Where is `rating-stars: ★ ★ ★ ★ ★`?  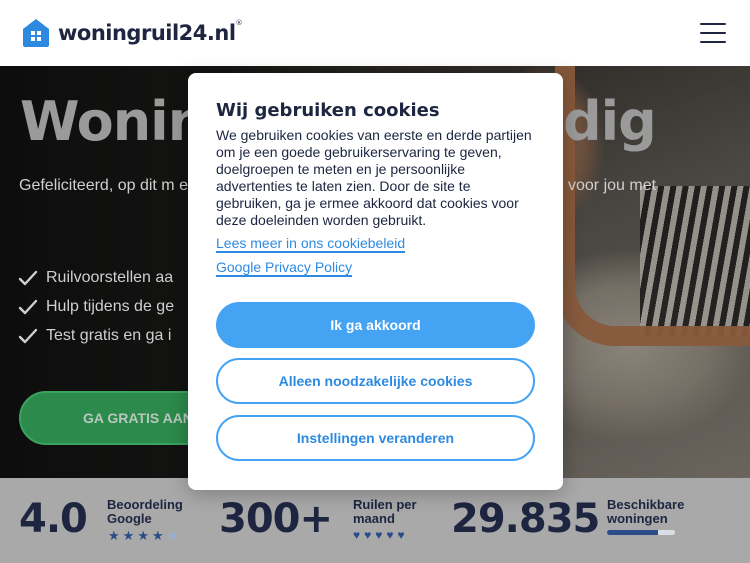 rating-stars: ★ ★ ★ ★ ★ is located at coordinates (143, 536).